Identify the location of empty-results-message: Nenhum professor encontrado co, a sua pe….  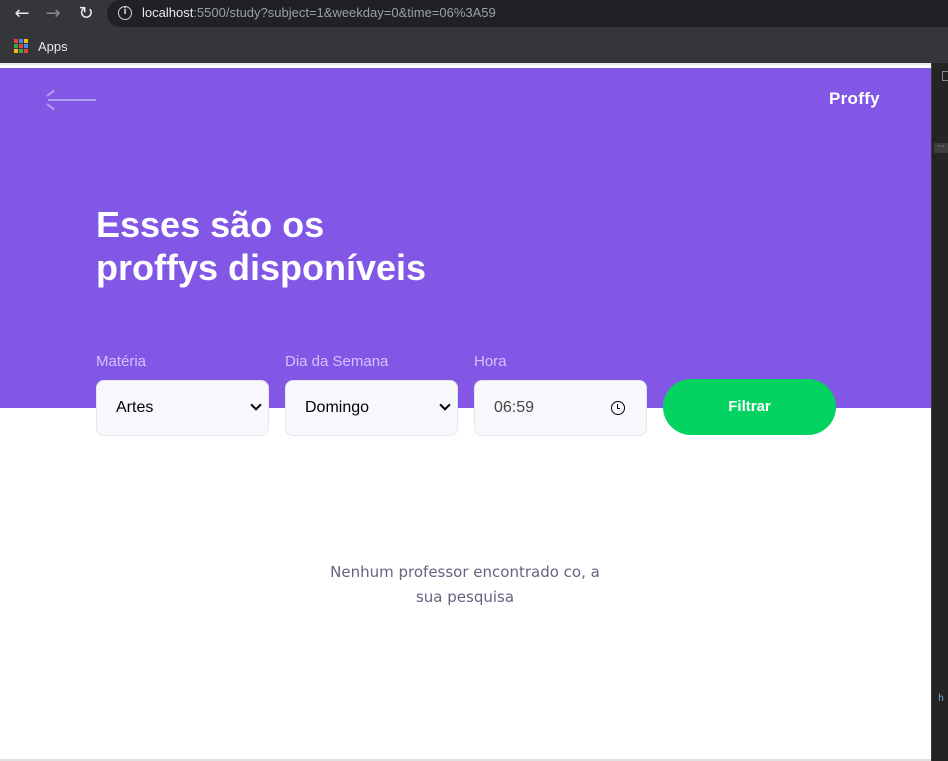
(465, 585).